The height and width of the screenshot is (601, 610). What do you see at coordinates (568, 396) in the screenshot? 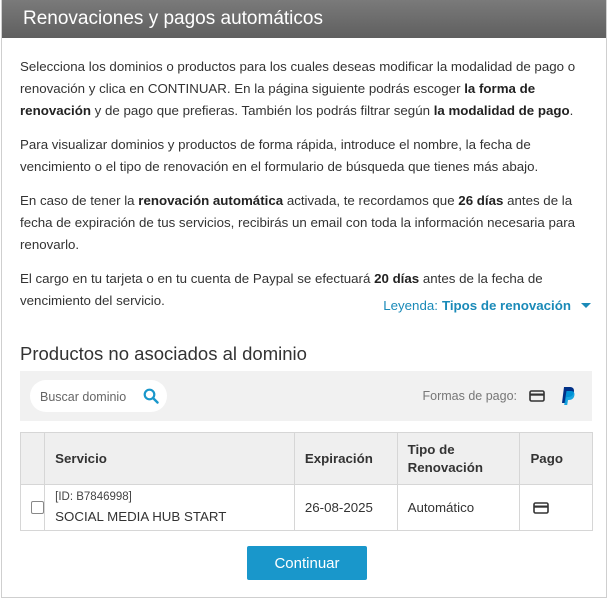
I see `paypal-icon` at bounding box center [568, 396].